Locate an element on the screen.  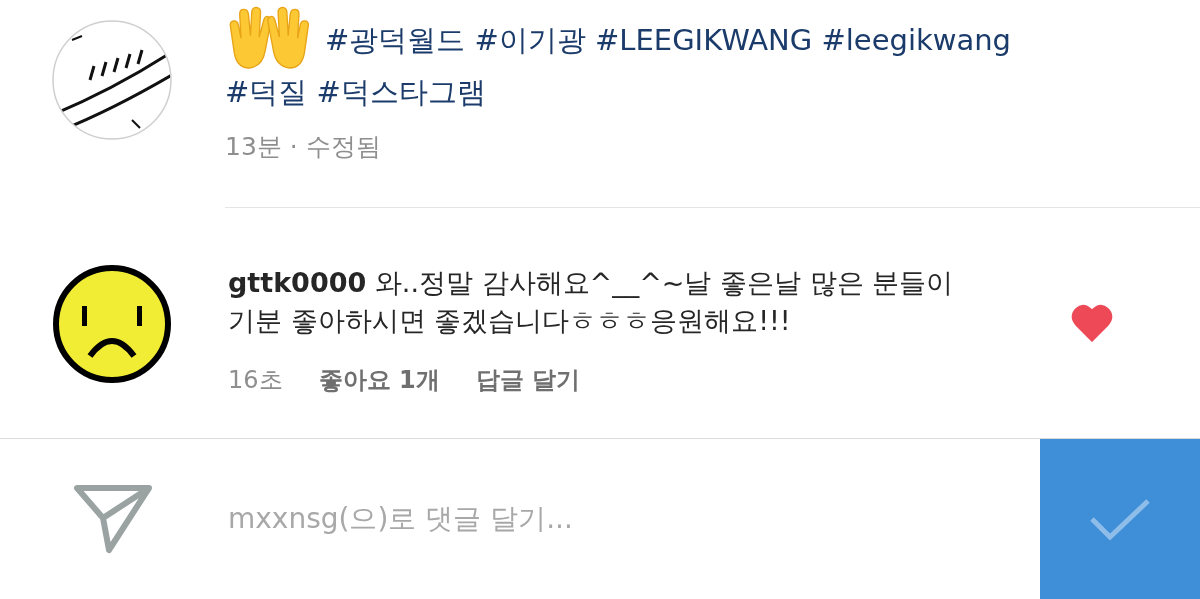
heart-icon is located at coordinates (1092, 323).